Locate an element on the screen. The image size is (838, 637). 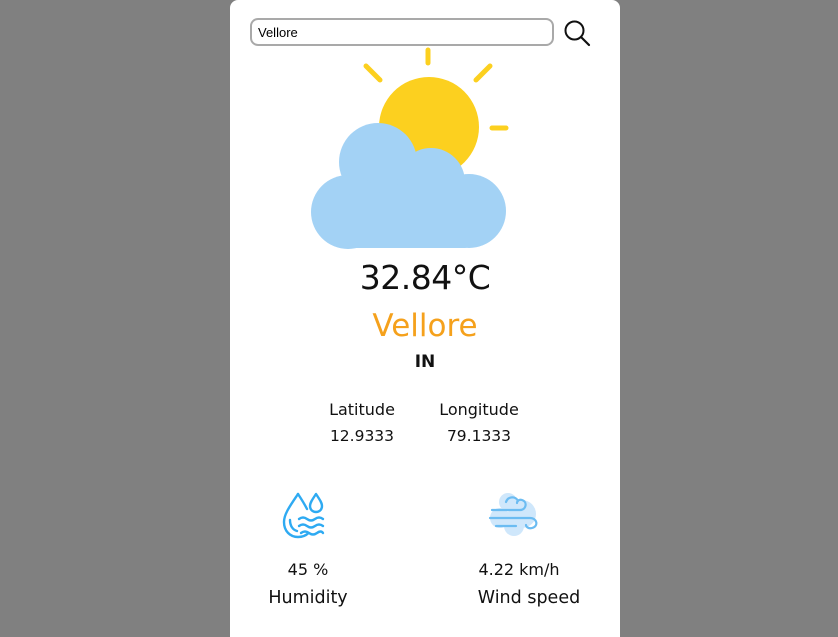
cloud-shape is located at coordinates (408, 186).